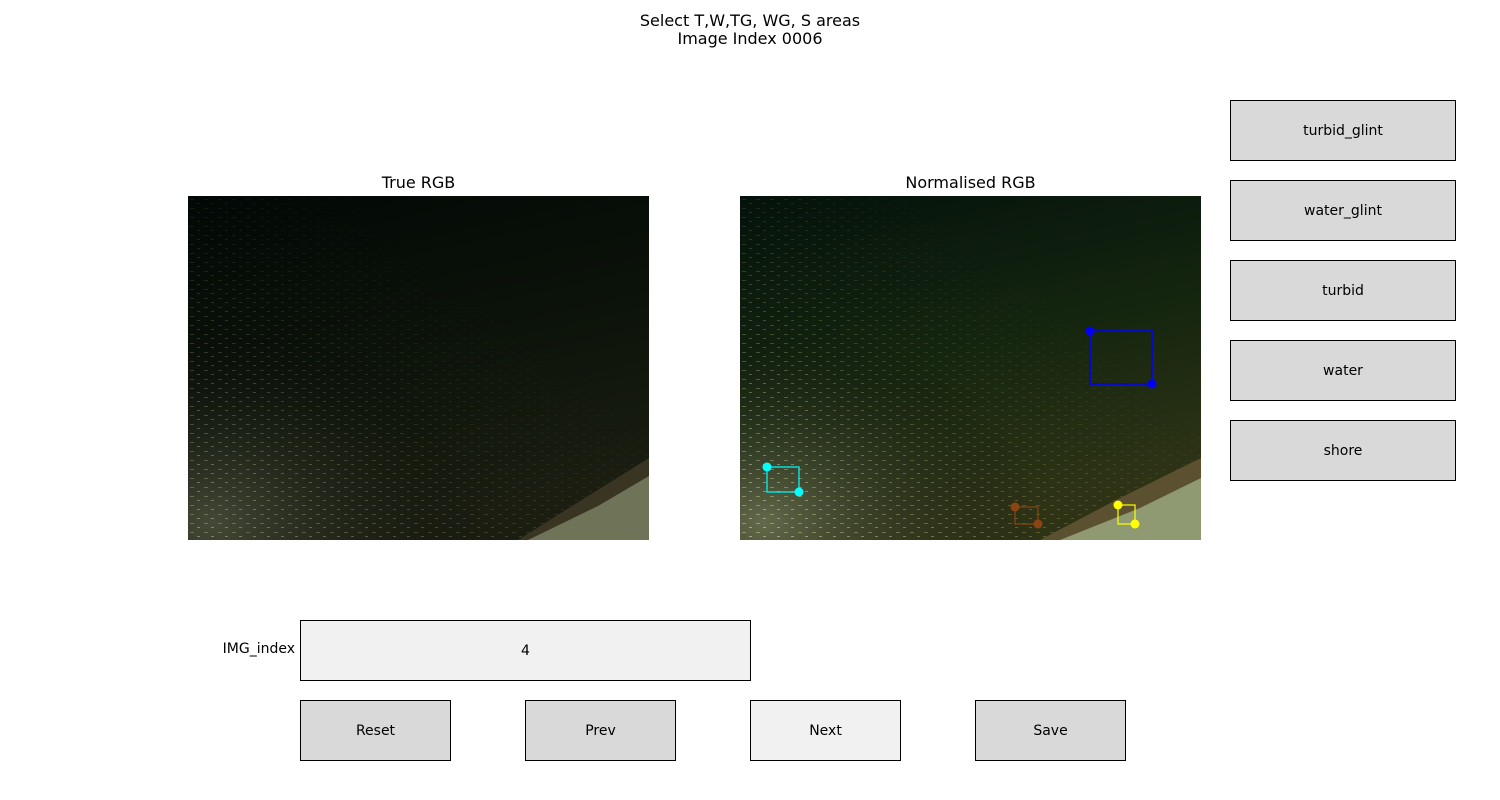  Describe the element at coordinates (1343, 290) in the screenshot. I see `turbid-button: turbid` at that location.